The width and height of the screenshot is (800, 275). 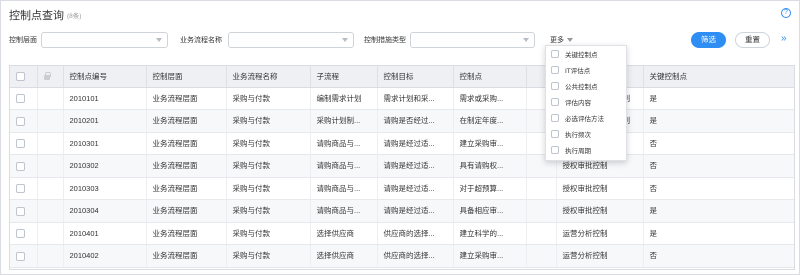 I want to click on help-icon: ?, so click(x=786, y=13).